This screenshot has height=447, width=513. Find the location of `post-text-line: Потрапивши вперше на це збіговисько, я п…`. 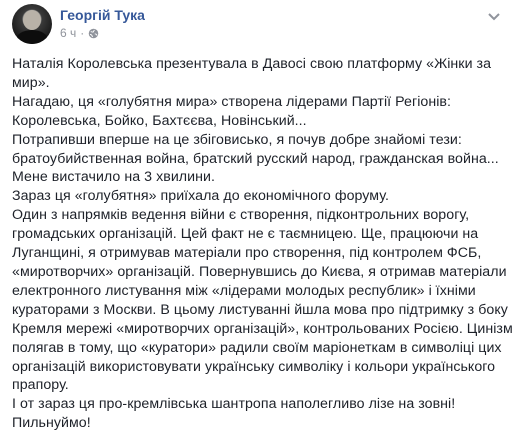

post-text-line: Потрапивши вперше на це збіговисько, я п… is located at coordinates (237, 139).